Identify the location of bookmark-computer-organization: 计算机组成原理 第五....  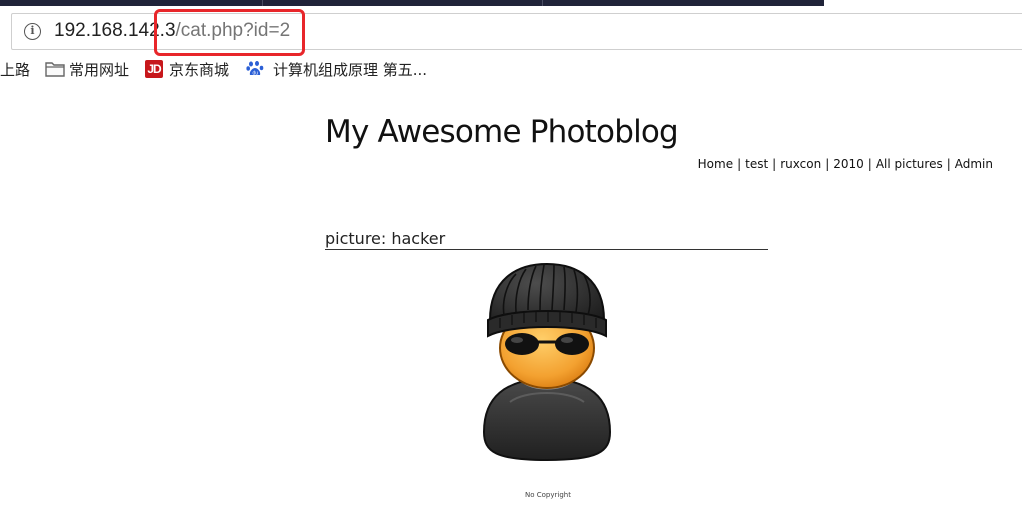
(350, 69).